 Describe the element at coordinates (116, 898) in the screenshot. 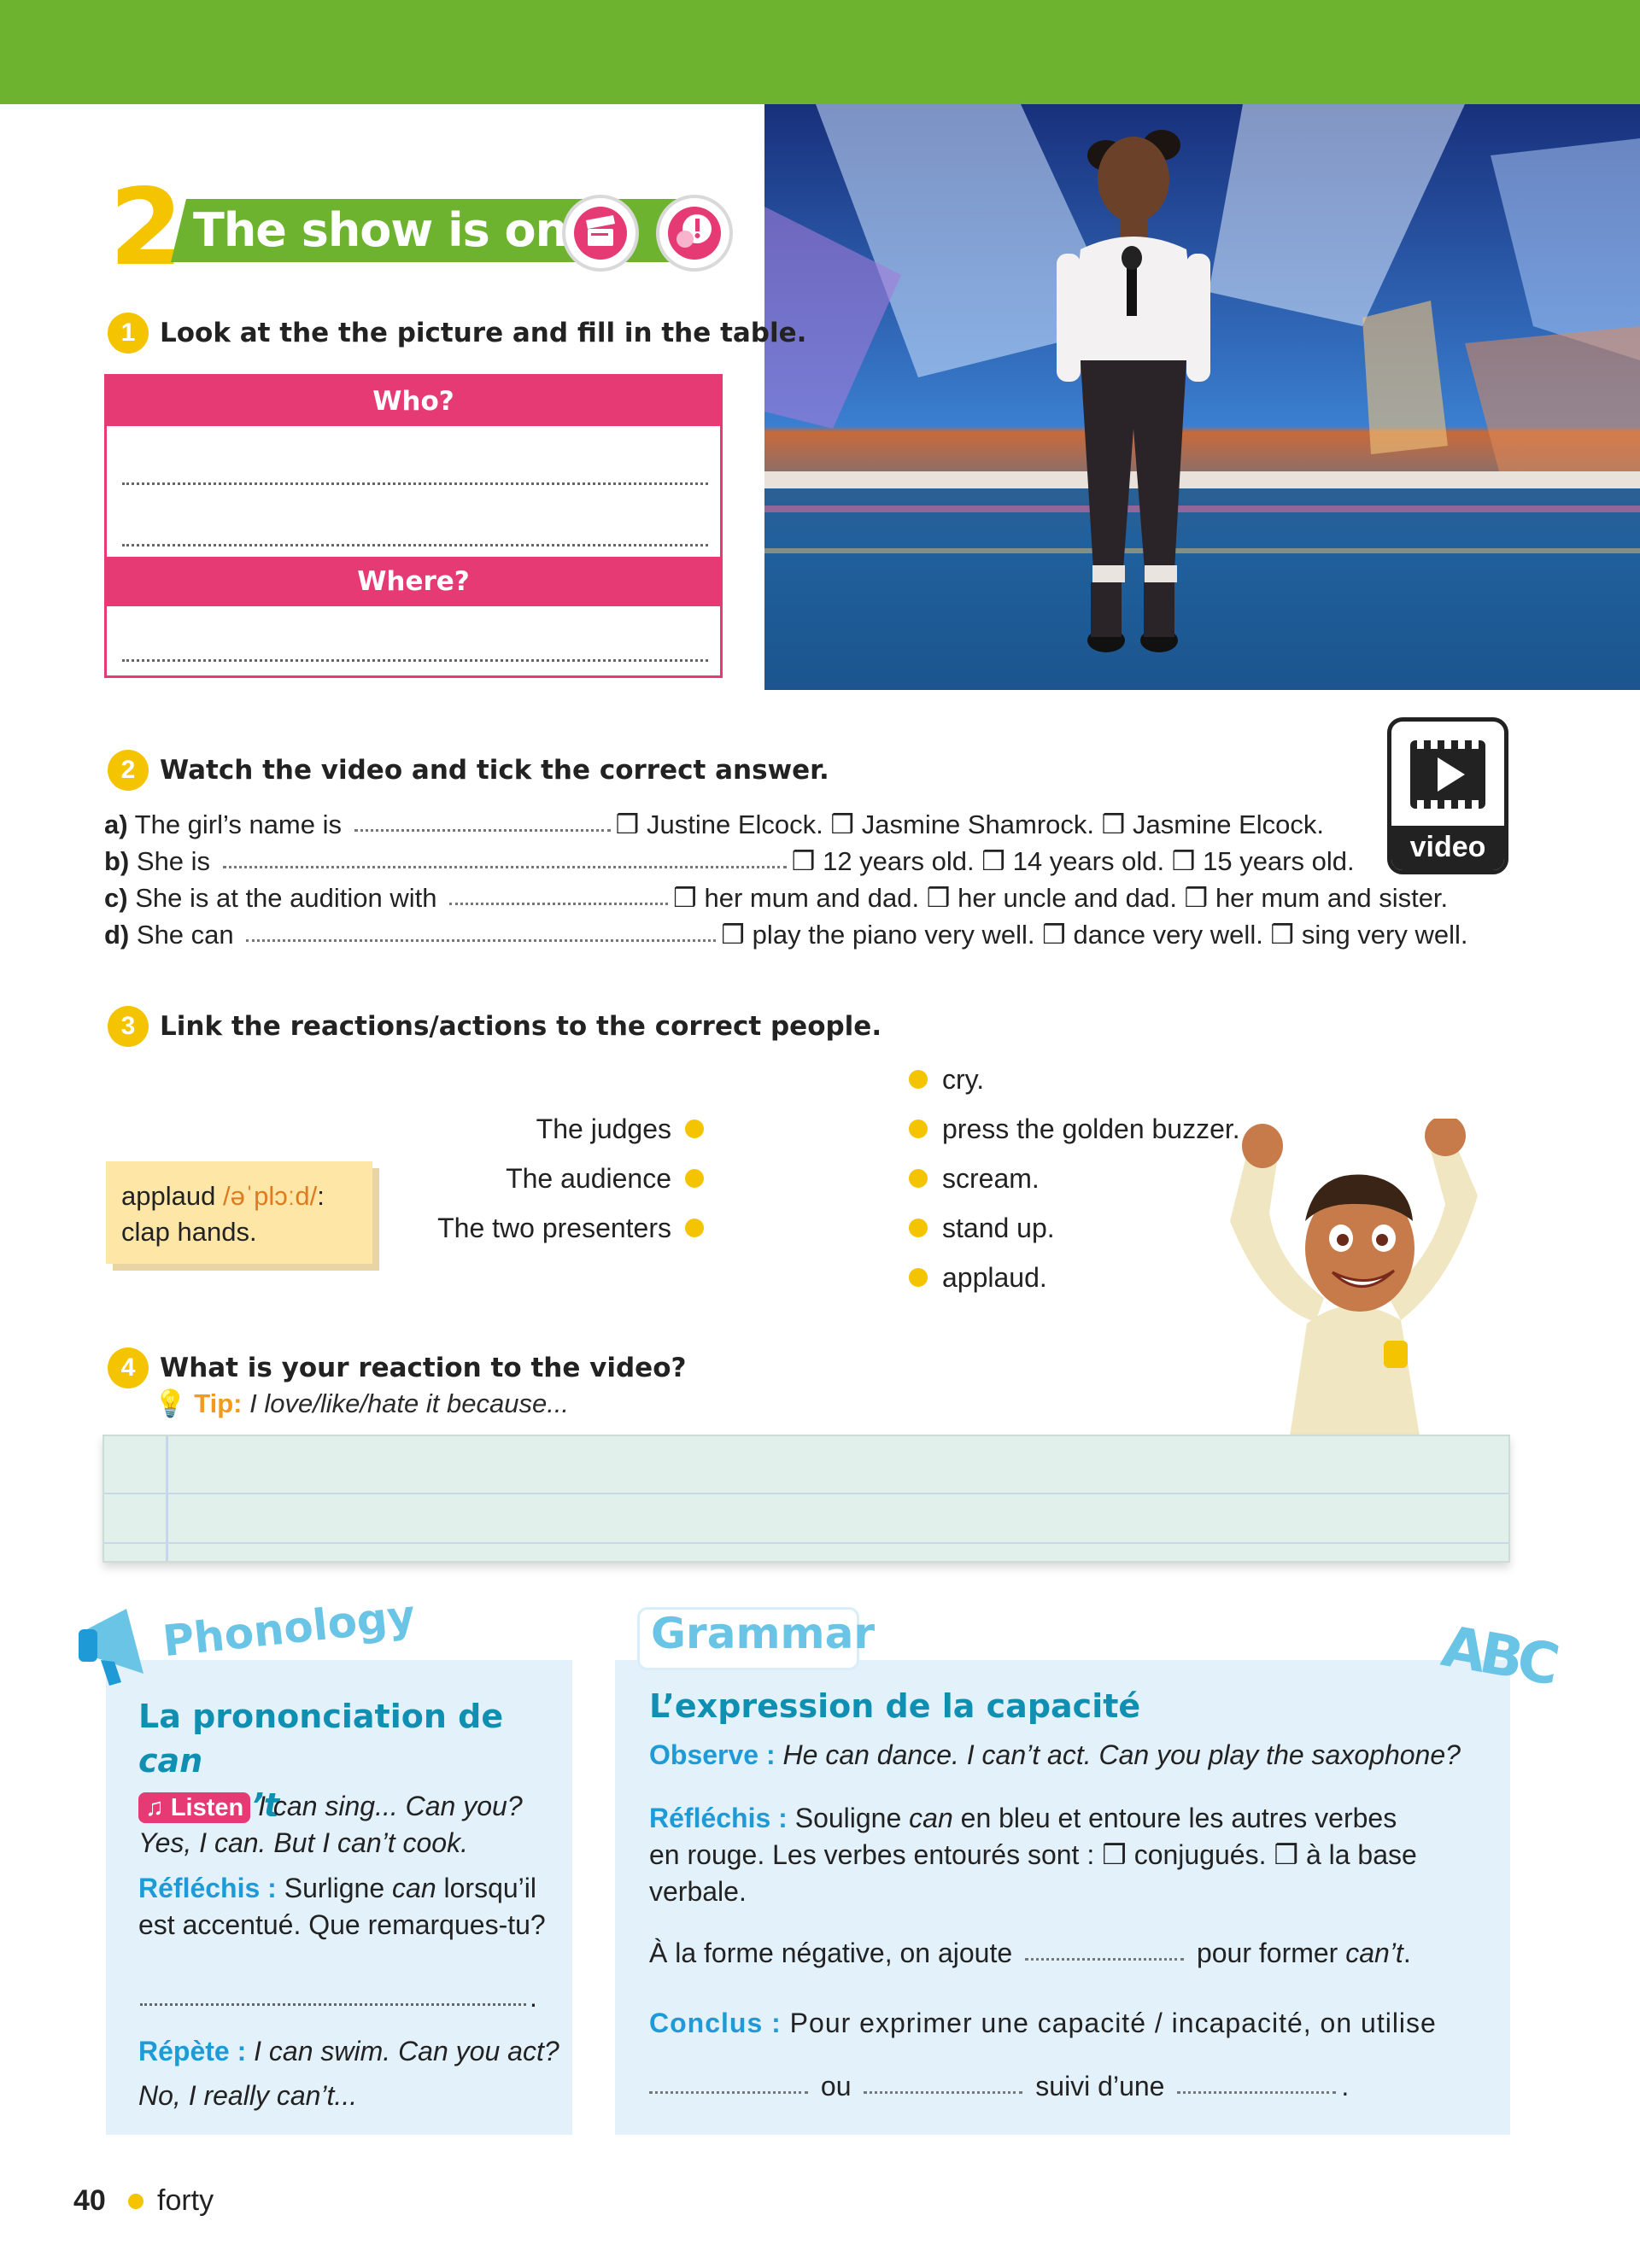

I see `item-letter: c)` at that location.